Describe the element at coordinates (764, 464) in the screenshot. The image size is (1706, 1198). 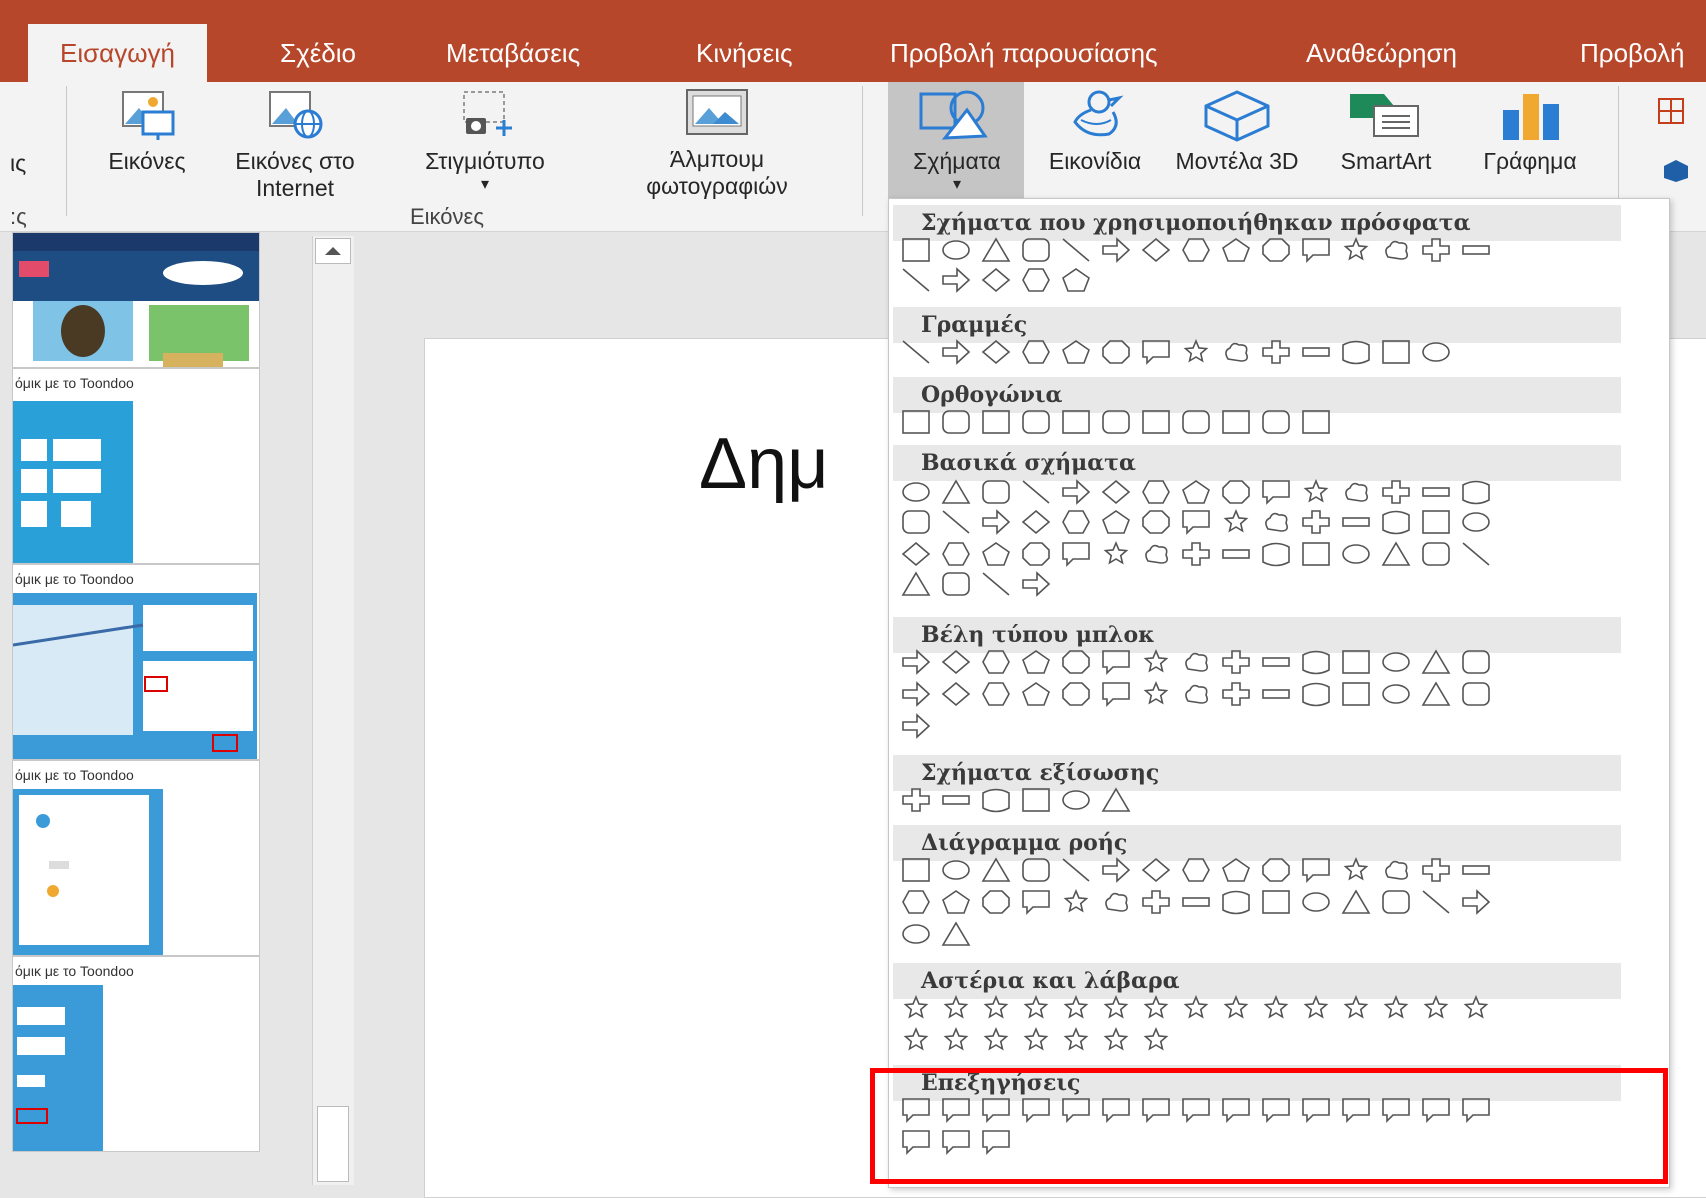
I see `slide-title: Δημ` at that location.